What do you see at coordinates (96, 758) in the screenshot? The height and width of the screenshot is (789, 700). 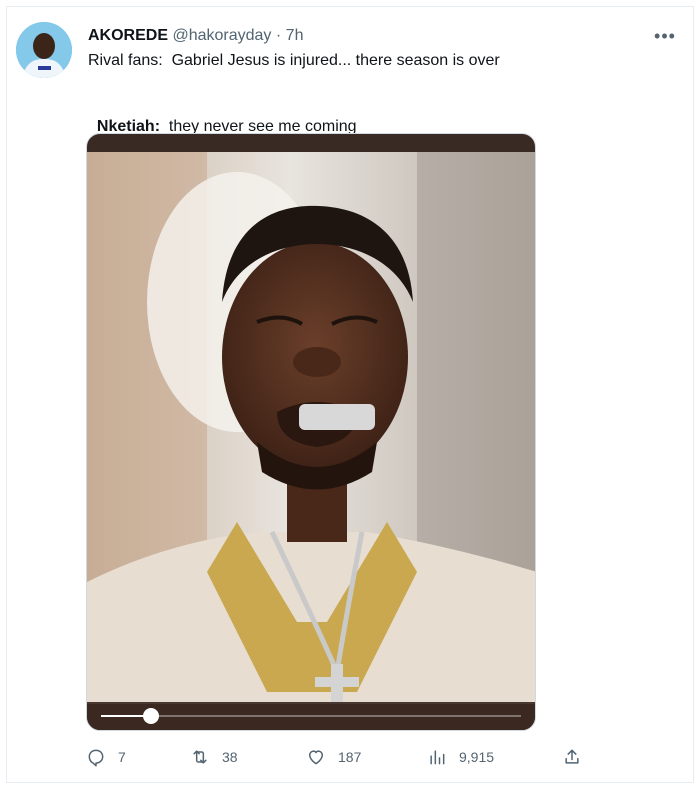 I see `reply-icon` at bounding box center [96, 758].